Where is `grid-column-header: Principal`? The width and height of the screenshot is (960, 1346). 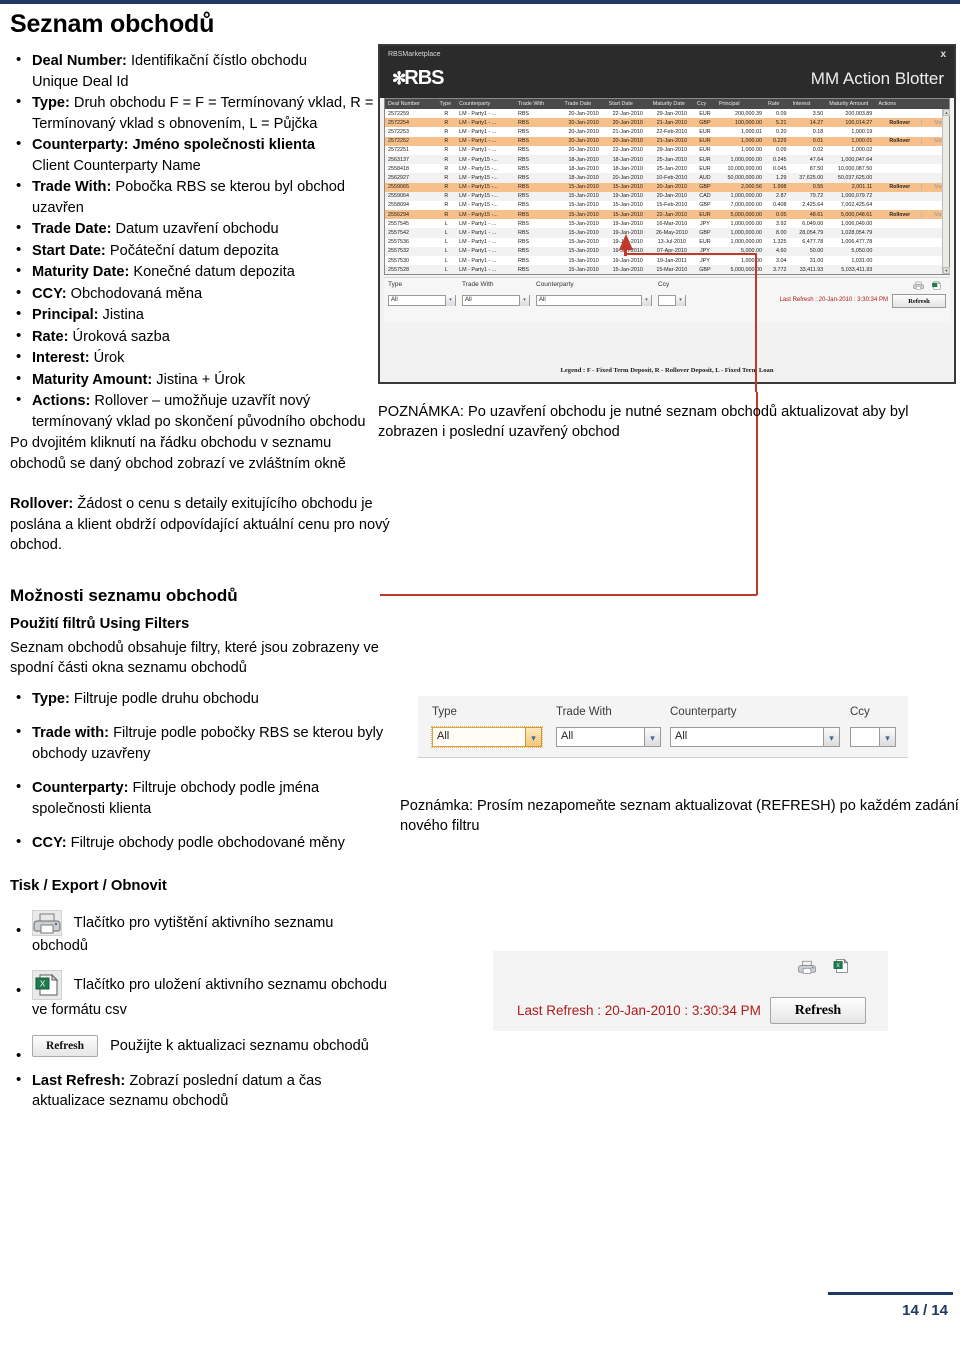
grid-column-header: Principal is located at coordinates (740, 104).